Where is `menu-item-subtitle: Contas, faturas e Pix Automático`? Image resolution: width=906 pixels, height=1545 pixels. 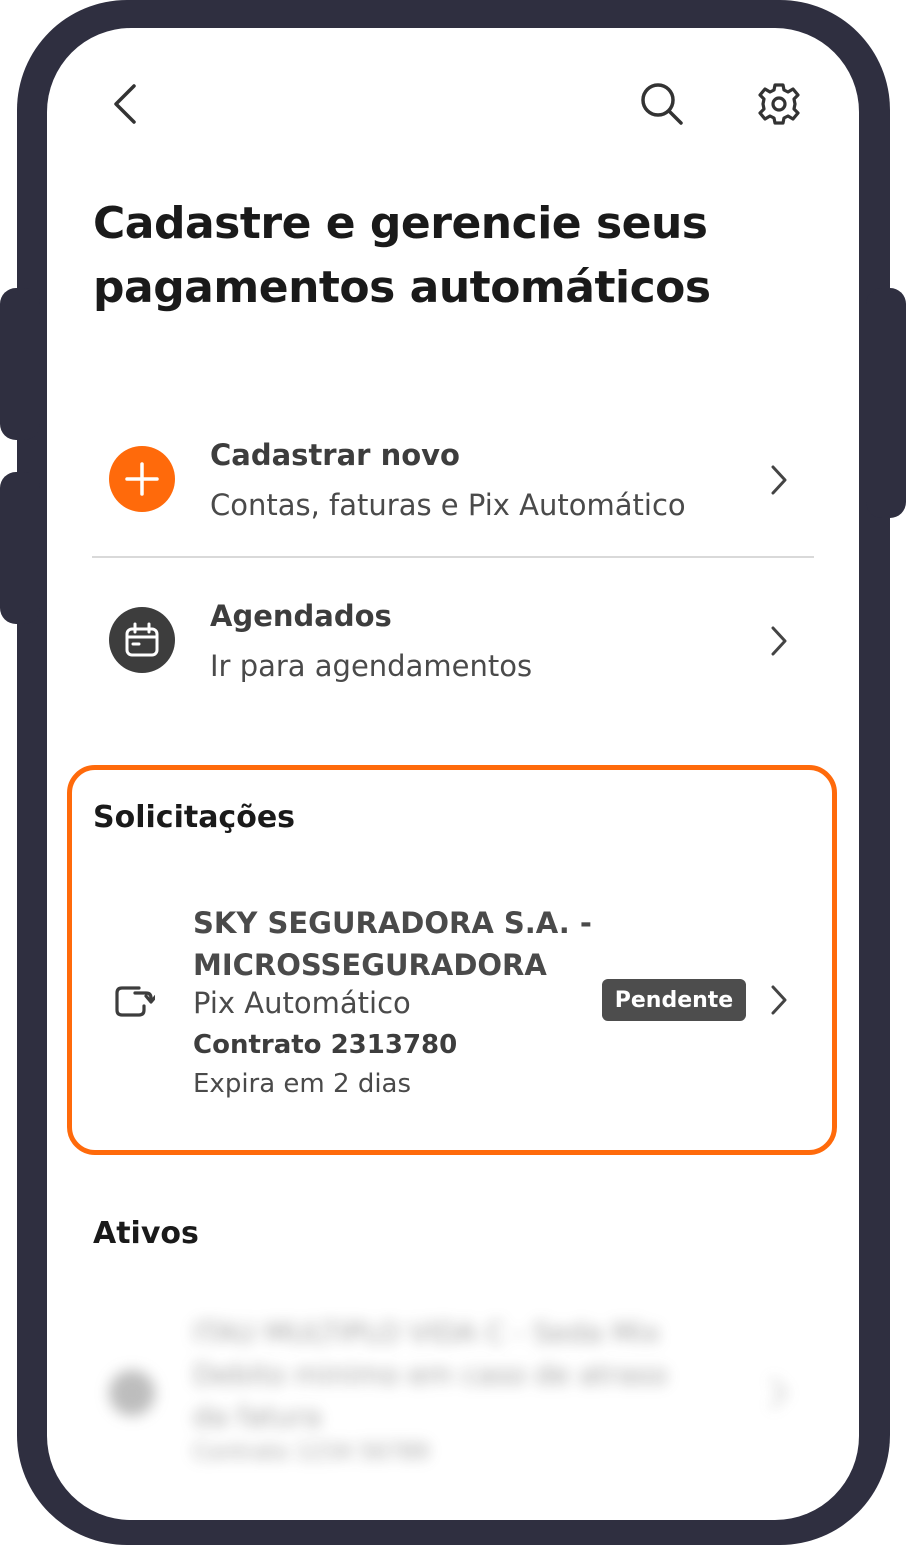 menu-item-subtitle: Contas, faturas e Pix Automático is located at coordinates (448, 505).